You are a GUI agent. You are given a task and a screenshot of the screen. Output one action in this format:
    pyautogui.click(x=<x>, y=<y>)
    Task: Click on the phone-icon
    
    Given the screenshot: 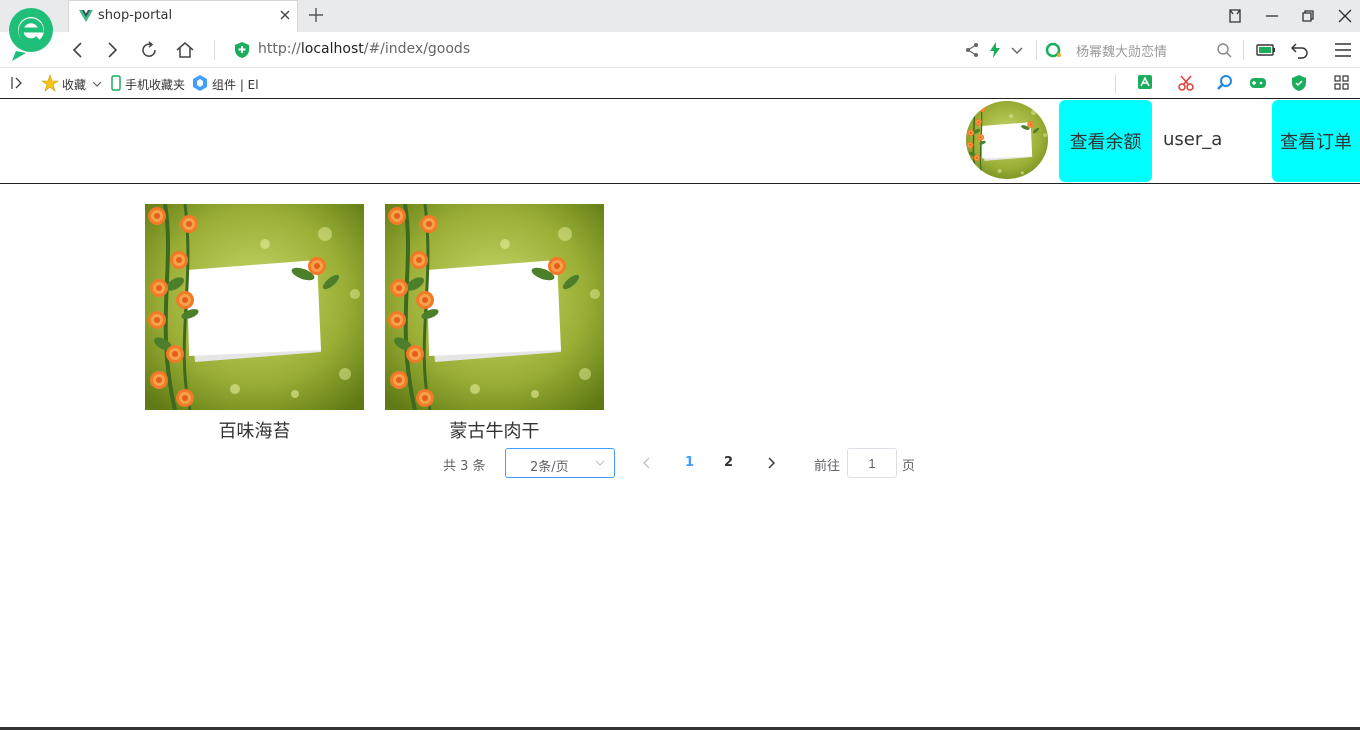 What is the action you would take?
    pyautogui.click(x=116, y=83)
    